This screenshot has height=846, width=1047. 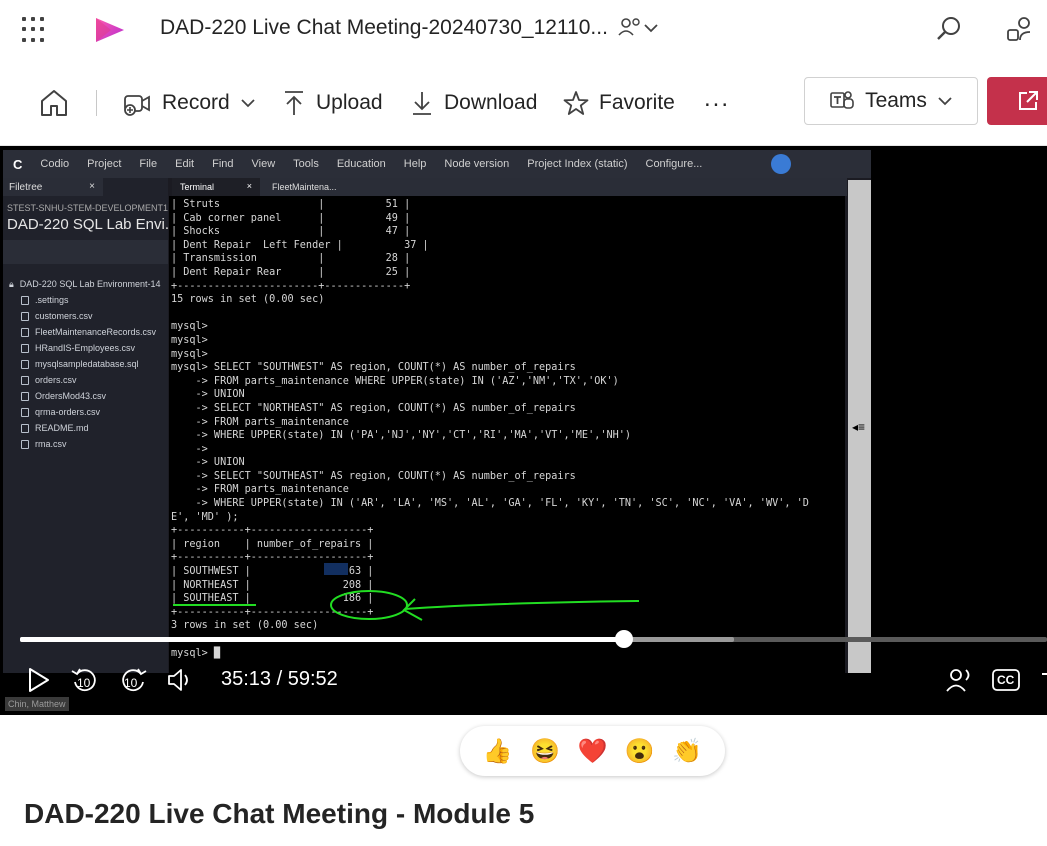 What do you see at coordinates (64, 316) in the screenshot?
I see `file-label: customers.csv` at bounding box center [64, 316].